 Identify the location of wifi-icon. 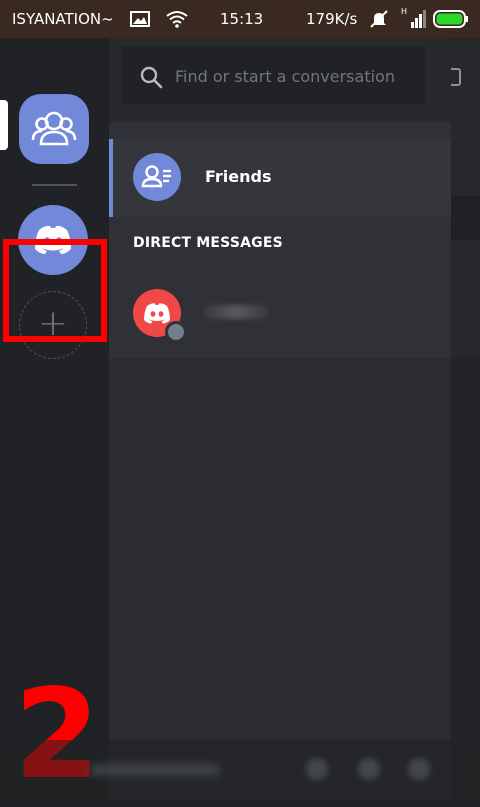
(177, 21).